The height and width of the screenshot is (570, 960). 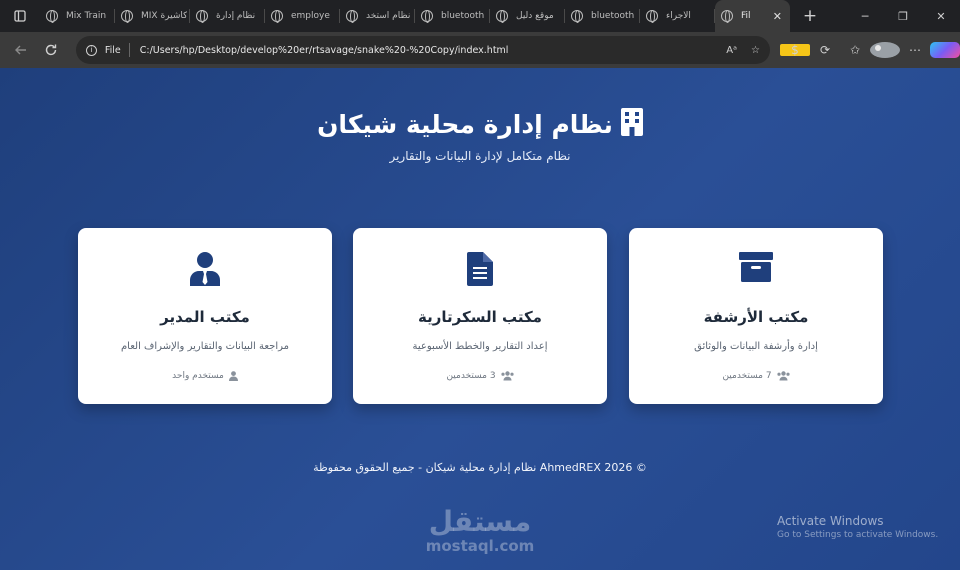 What do you see at coordinates (535, 16) in the screenshot?
I see `tab-title: موقع دليل` at bounding box center [535, 16].